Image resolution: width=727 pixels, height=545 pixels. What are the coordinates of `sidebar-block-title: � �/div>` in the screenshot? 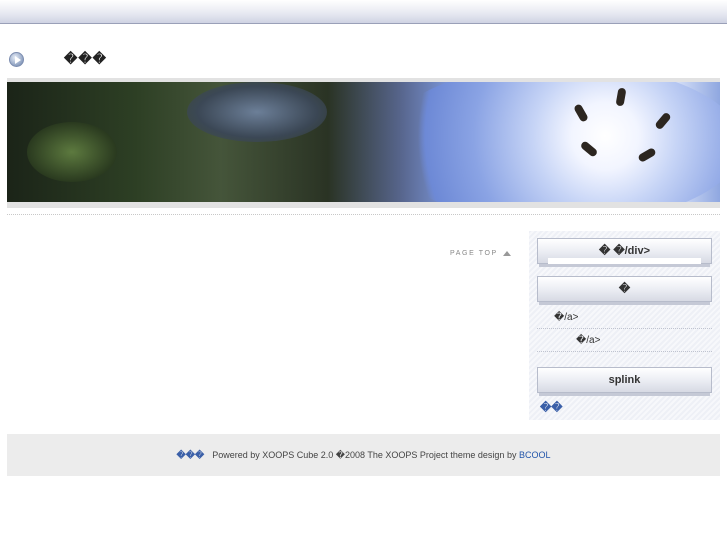 It's located at (624, 252).